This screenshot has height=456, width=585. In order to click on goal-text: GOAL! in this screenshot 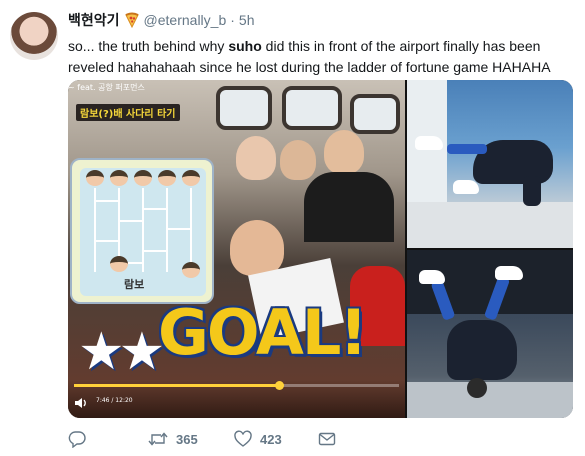, I will do `click(263, 332)`.